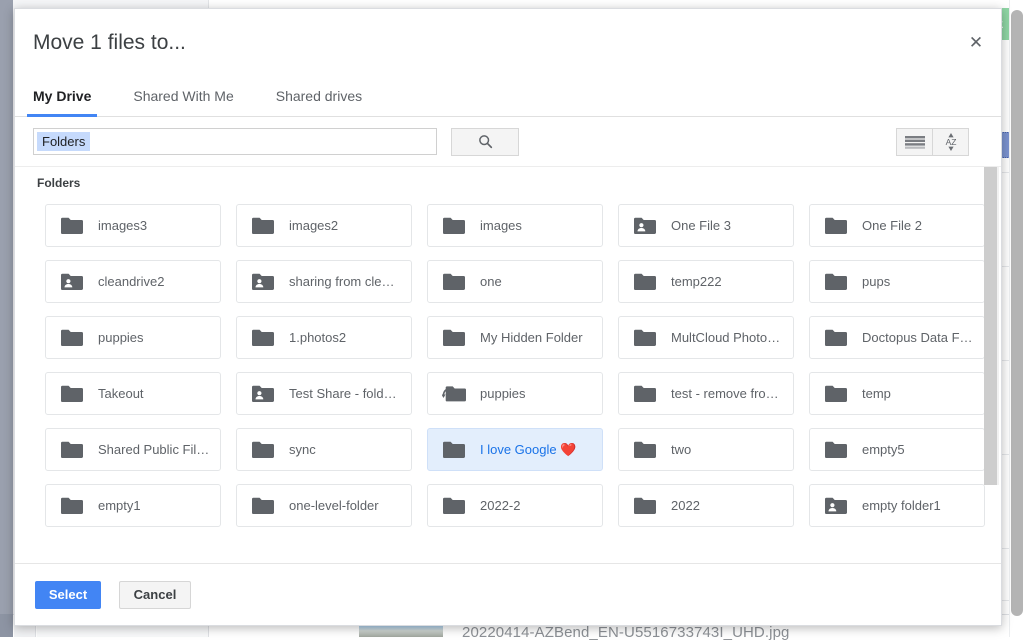 The height and width of the screenshot is (641, 1024). I want to click on close-icon: ✕, so click(976, 42).